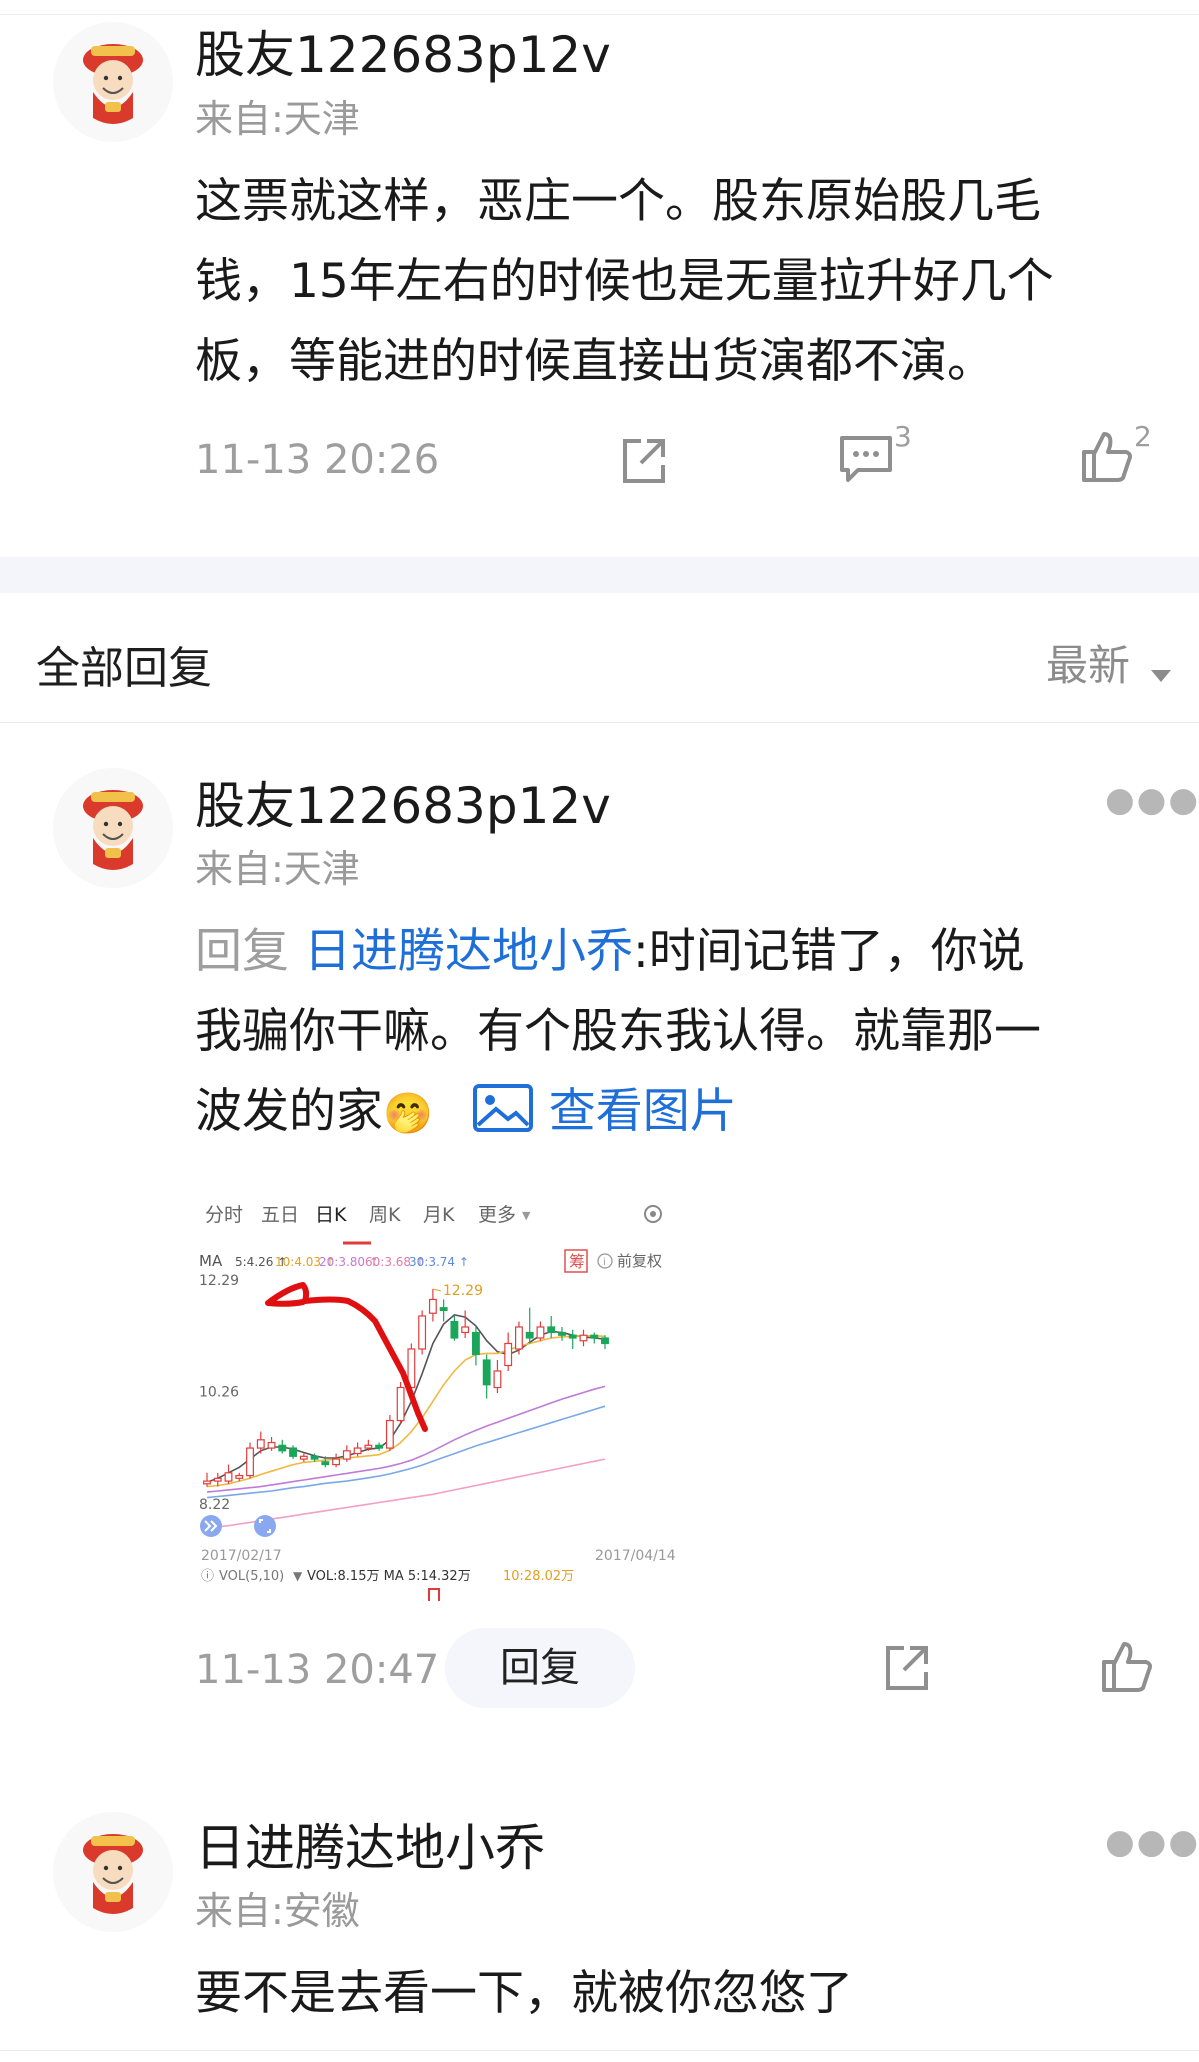 The image size is (1199, 2062). I want to click on share-icon, so click(644, 461).